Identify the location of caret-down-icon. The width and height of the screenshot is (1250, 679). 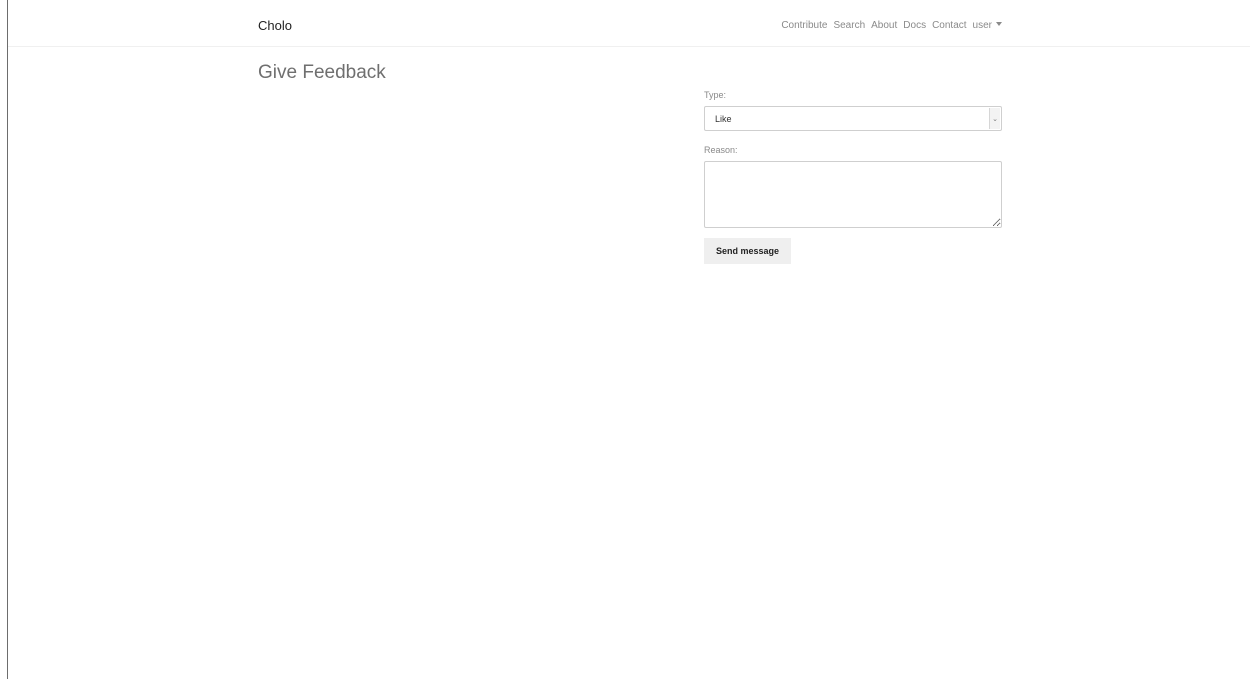
(999, 24).